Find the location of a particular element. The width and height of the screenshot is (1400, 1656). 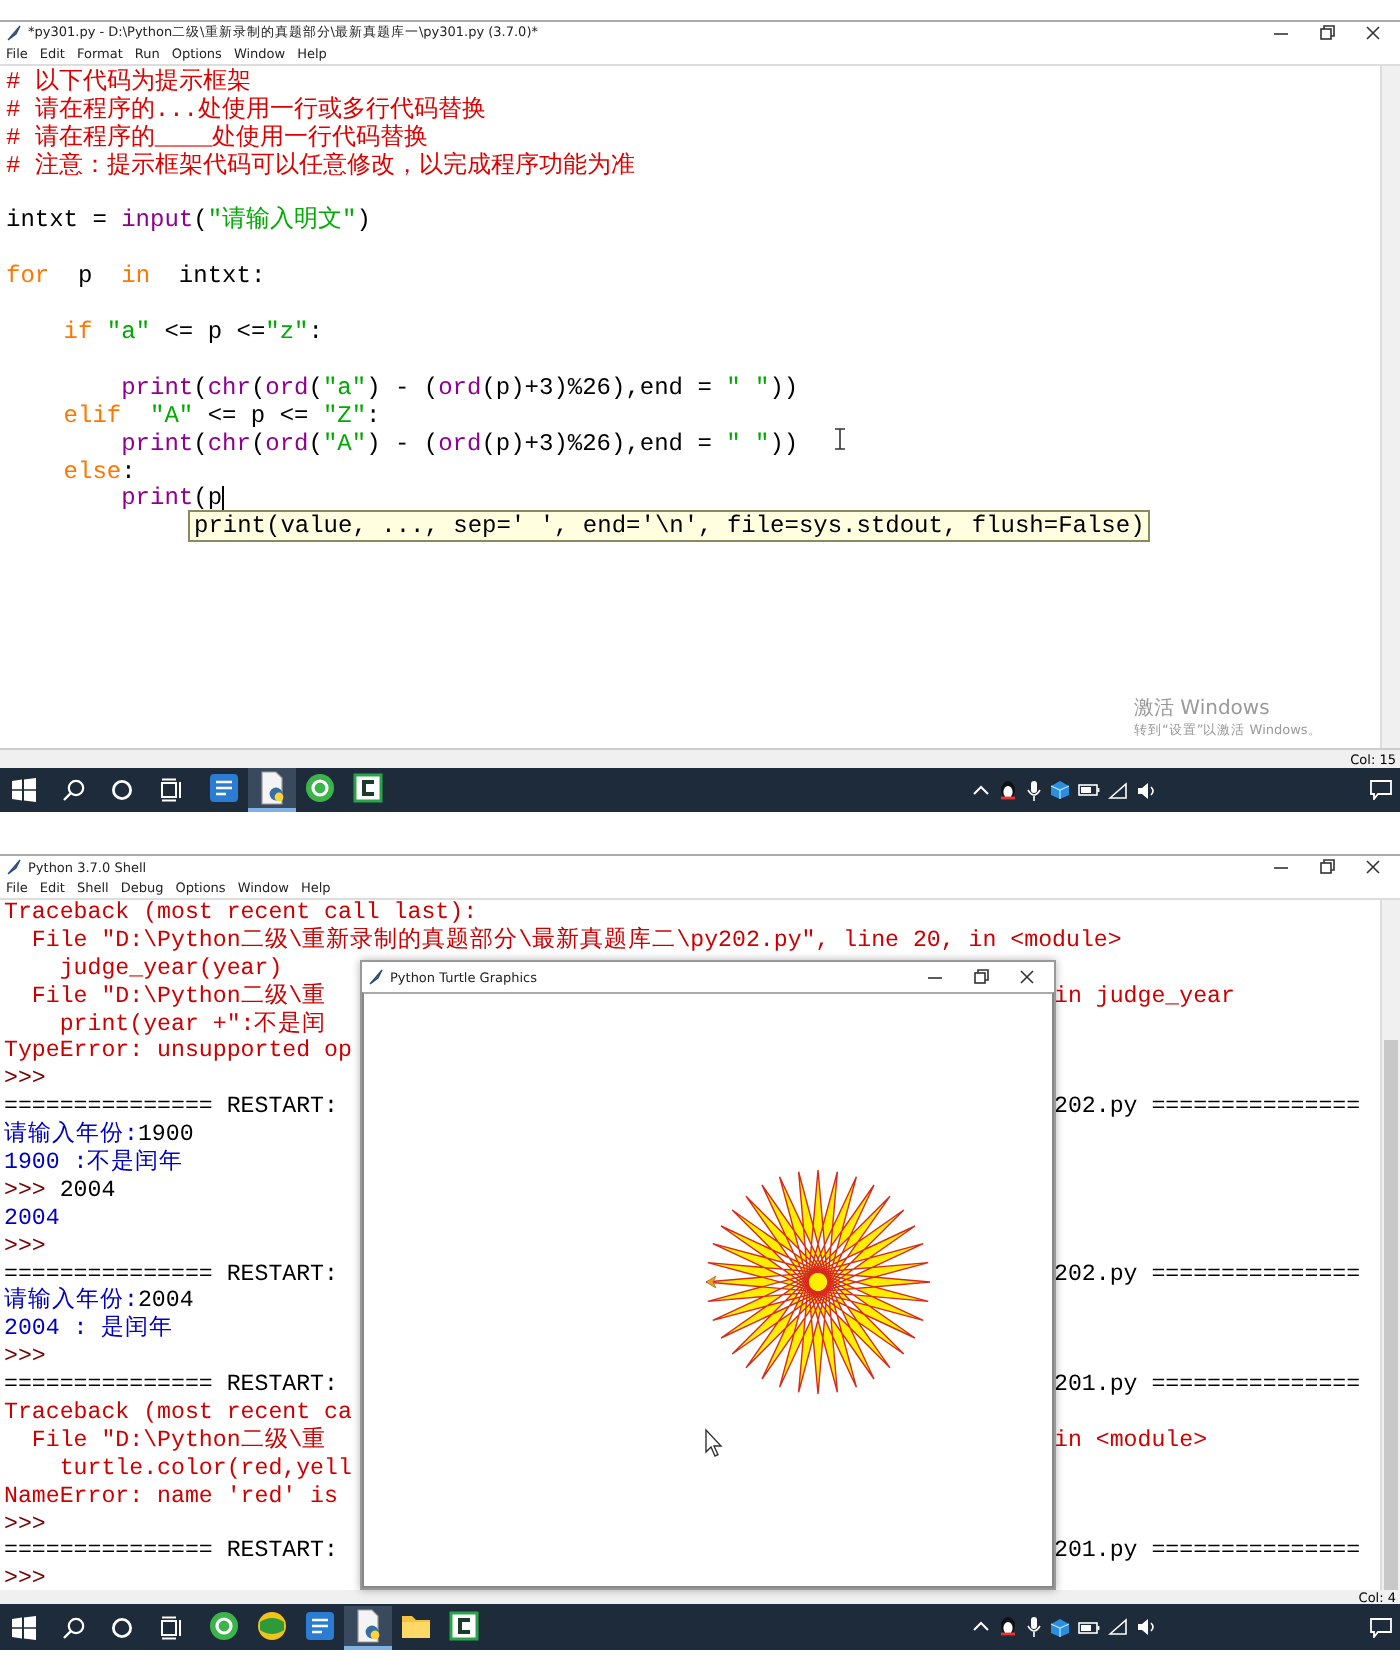

scrollbar-thumb is located at coordinates (1391, 1315).